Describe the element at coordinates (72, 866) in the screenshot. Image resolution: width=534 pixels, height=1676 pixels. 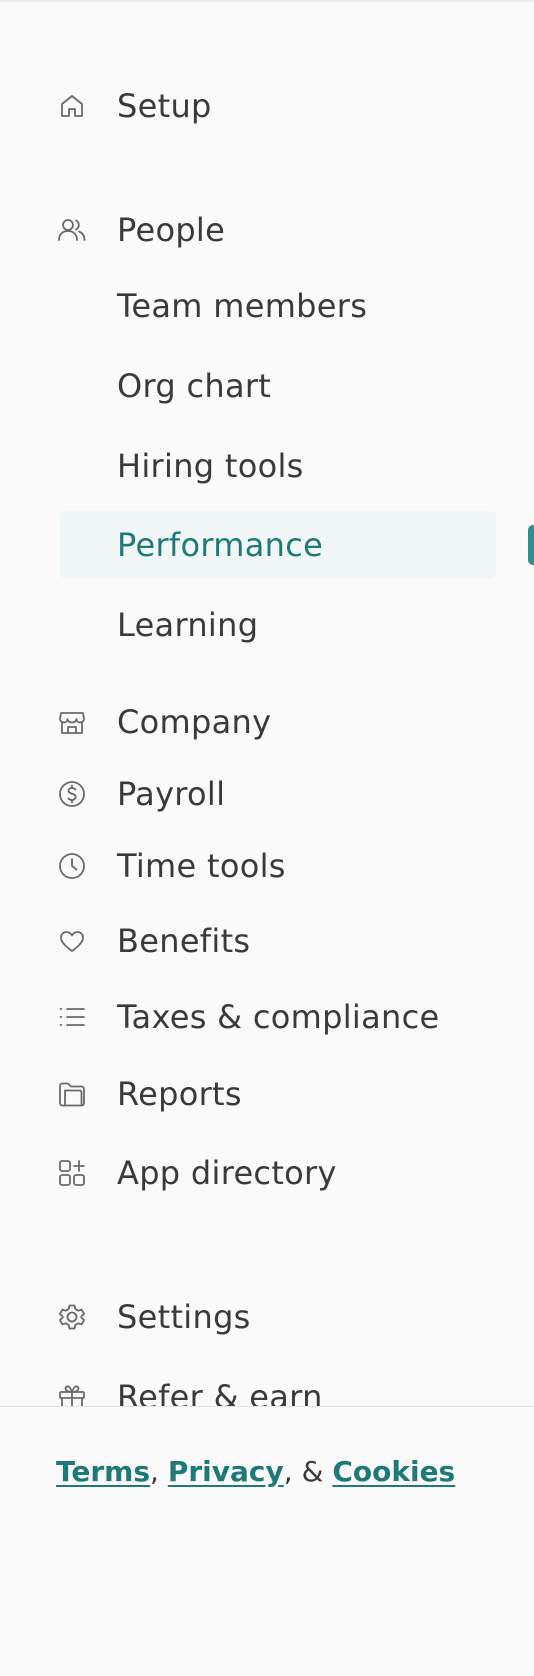
I see `clock-icon` at that location.